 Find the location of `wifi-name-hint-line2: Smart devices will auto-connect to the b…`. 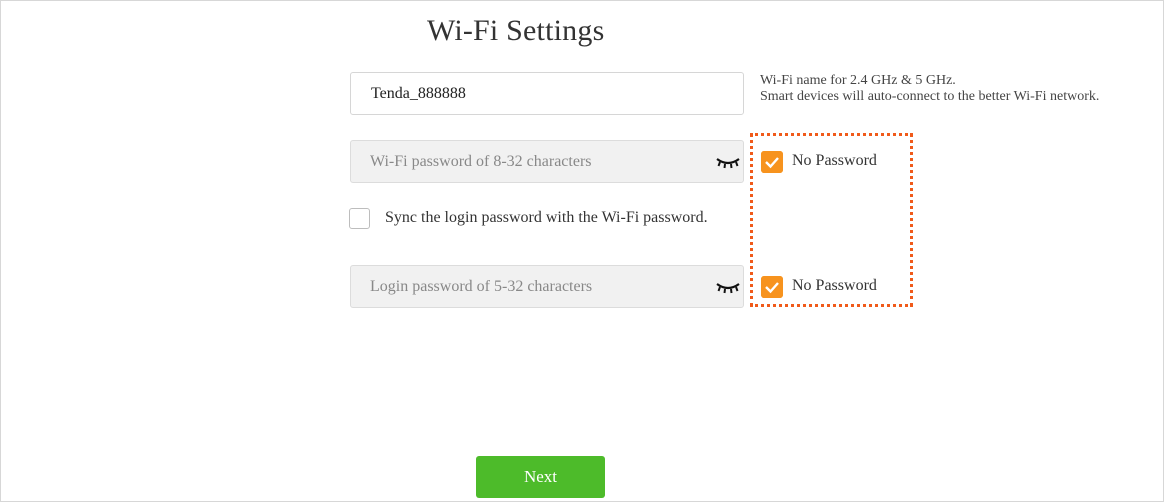

wifi-name-hint-line2: Smart devices will auto-connect to the b… is located at coordinates (930, 96).